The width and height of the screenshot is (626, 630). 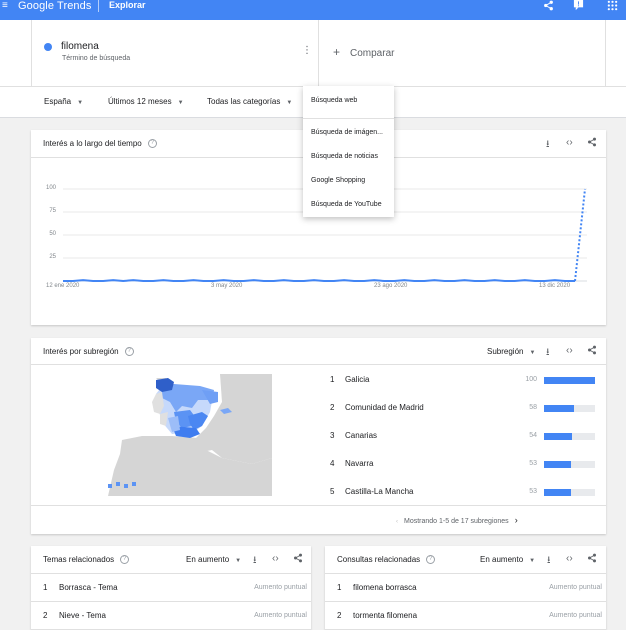 I want to click on more-vert-icon: ⋮, so click(x=307, y=50).